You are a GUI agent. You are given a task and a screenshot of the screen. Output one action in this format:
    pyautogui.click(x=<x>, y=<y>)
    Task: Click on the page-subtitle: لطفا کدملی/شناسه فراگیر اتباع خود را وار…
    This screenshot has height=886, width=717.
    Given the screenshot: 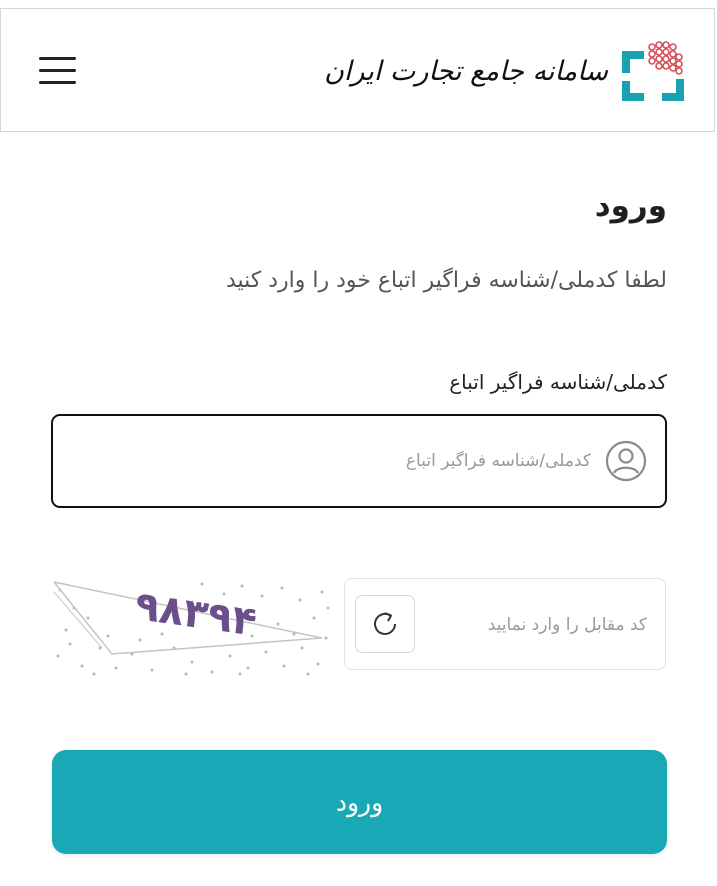 What is the action you would take?
    pyautogui.click(x=446, y=280)
    